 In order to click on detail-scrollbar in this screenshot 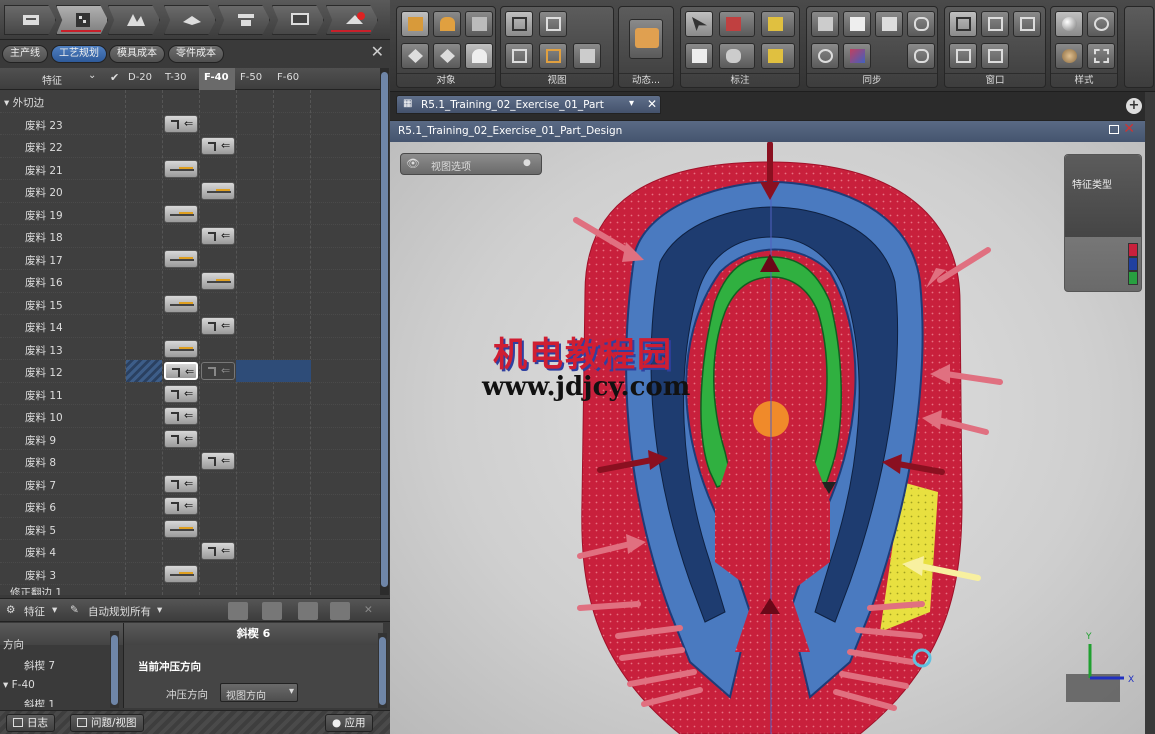, I will do `click(382, 670)`.